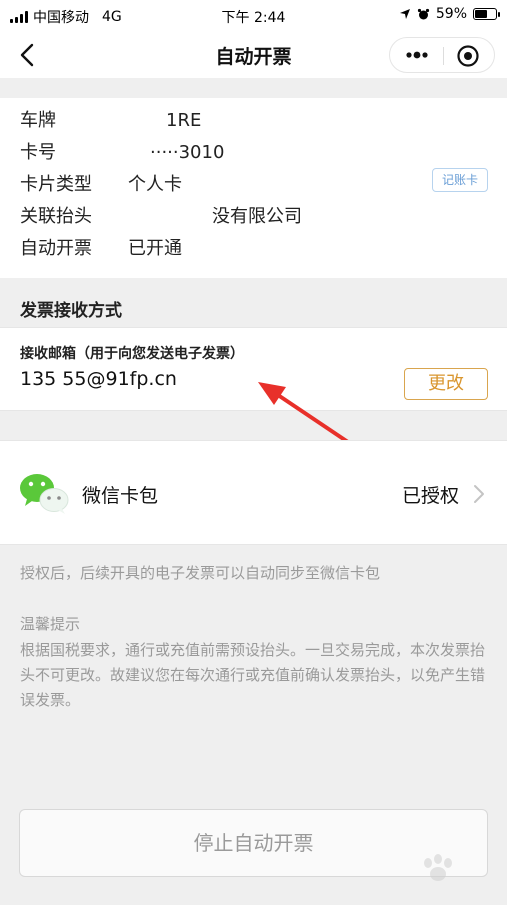 The width and height of the screenshot is (507, 905). What do you see at coordinates (38, 120) in the screenshot?
I see `plate-label: 车牌` at bounding box center [38, 120].